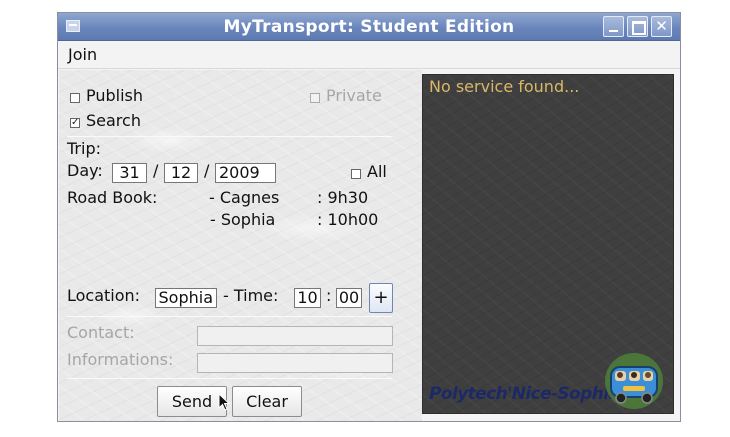 The width and height of the screenshot is (730, 437). Describe the element at coordinates (114, 95) in the screenshot. I see `publish-label: Publish` at that location.